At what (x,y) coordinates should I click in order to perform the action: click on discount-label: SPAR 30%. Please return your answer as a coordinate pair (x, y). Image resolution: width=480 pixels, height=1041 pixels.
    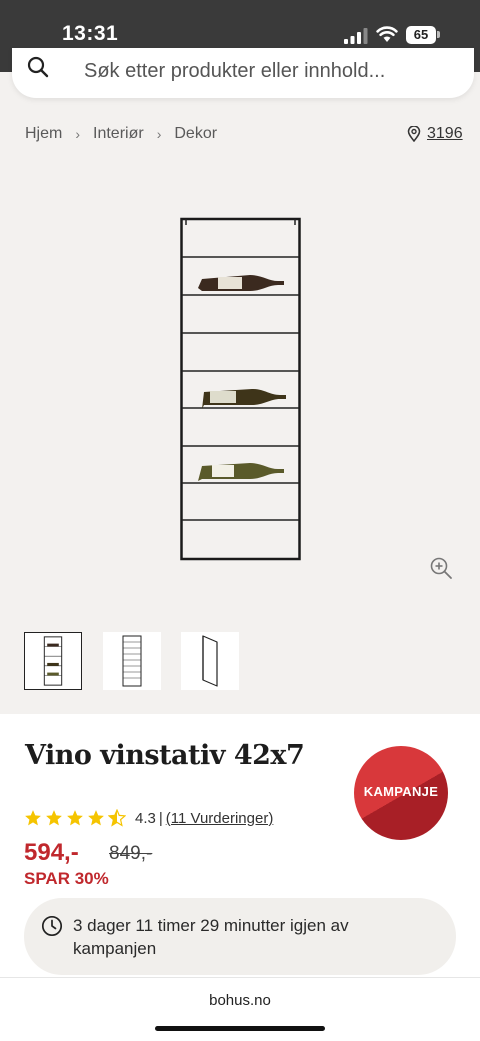
    Looking at the image, I should click on (66, 878).